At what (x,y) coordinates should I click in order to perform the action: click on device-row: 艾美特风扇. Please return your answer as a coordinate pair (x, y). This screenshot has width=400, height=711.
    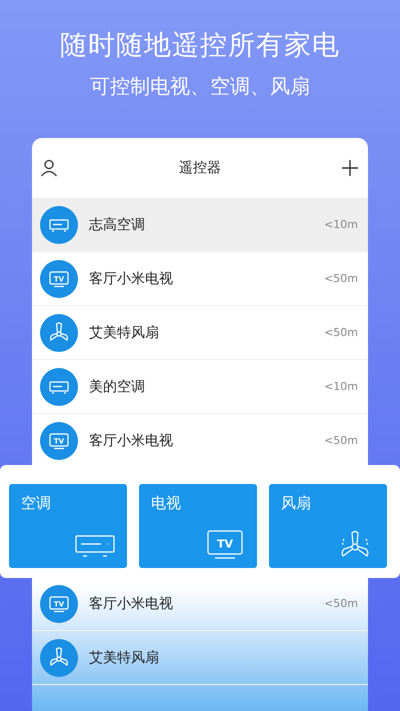
    Looking at the image, I should click on (200, 658).